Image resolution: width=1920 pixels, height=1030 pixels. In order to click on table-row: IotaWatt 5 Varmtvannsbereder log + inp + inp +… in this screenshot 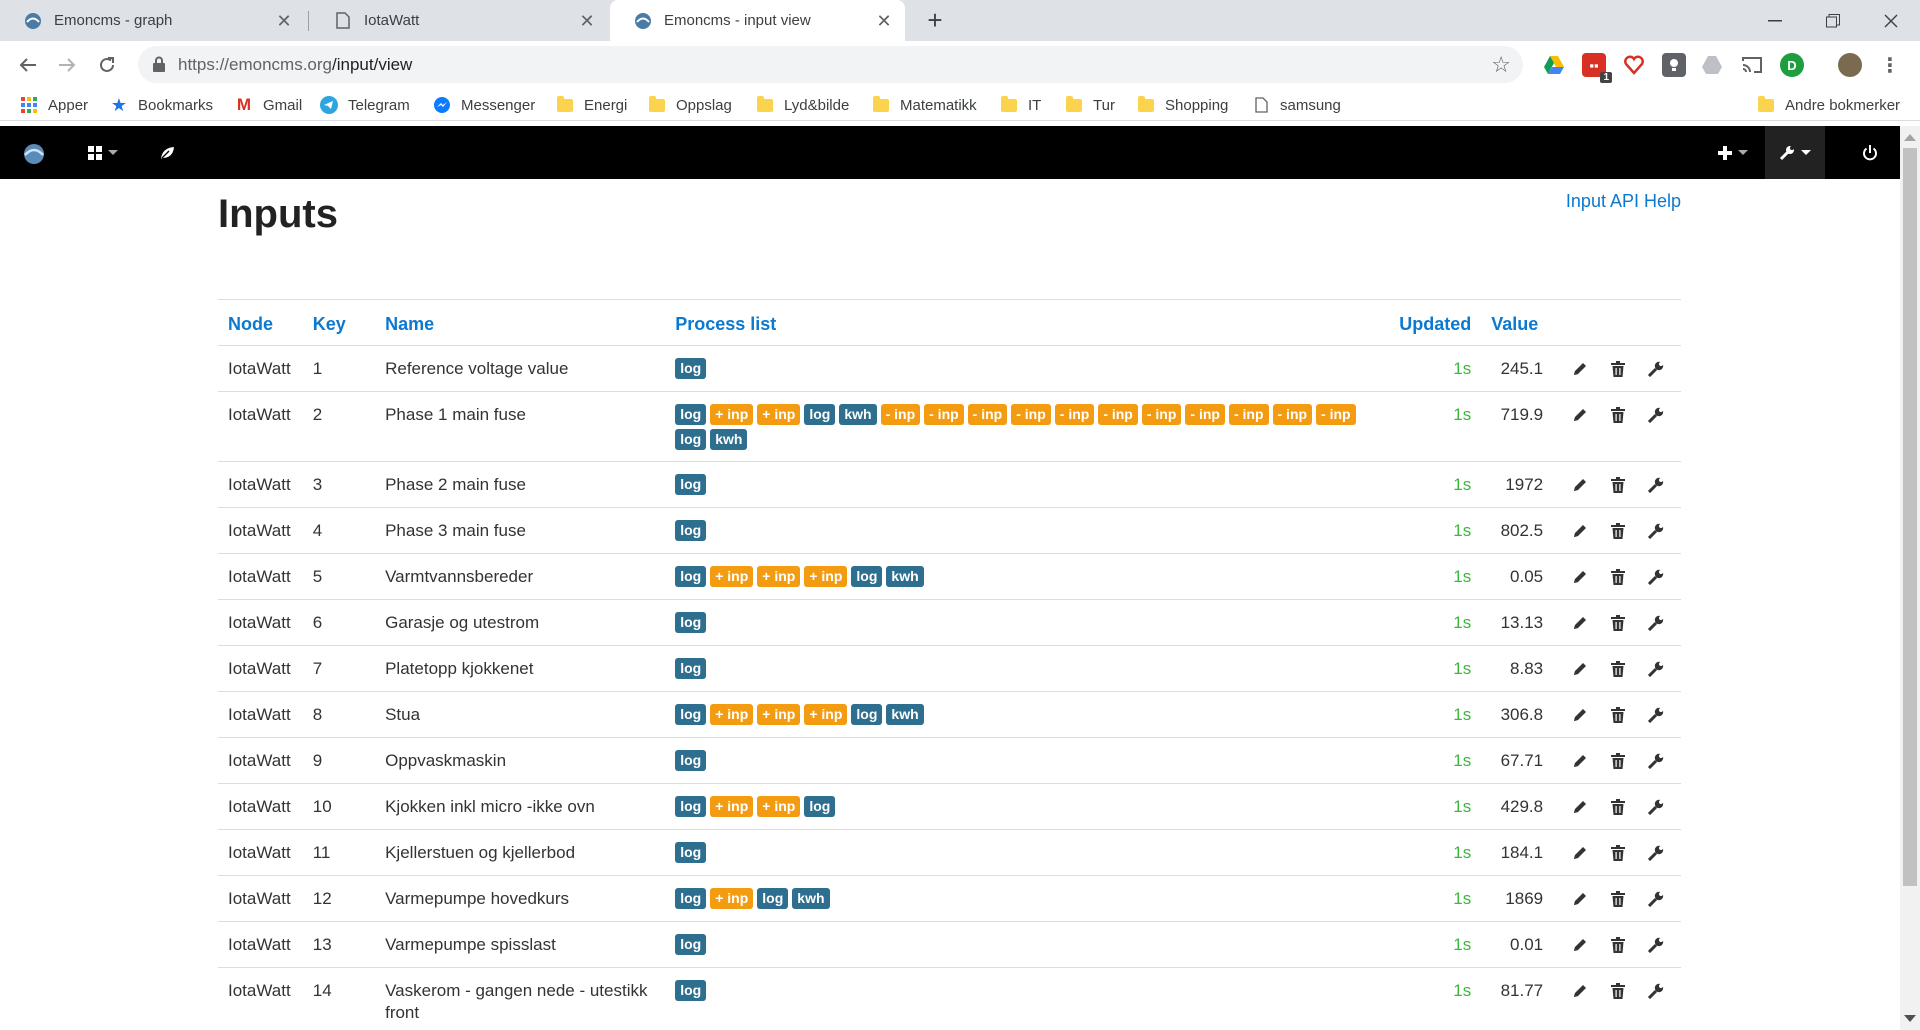, I will do `click(949, 576)`.